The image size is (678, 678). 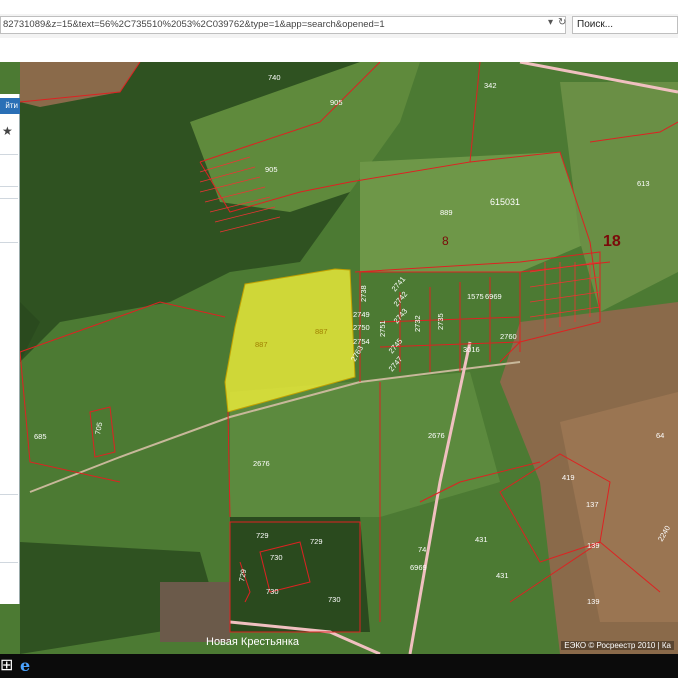 What do you see at coordinates (505, 202) in the screenshot?
I see `quarter-label-615031: 615031` at bounding box center [505, 202].